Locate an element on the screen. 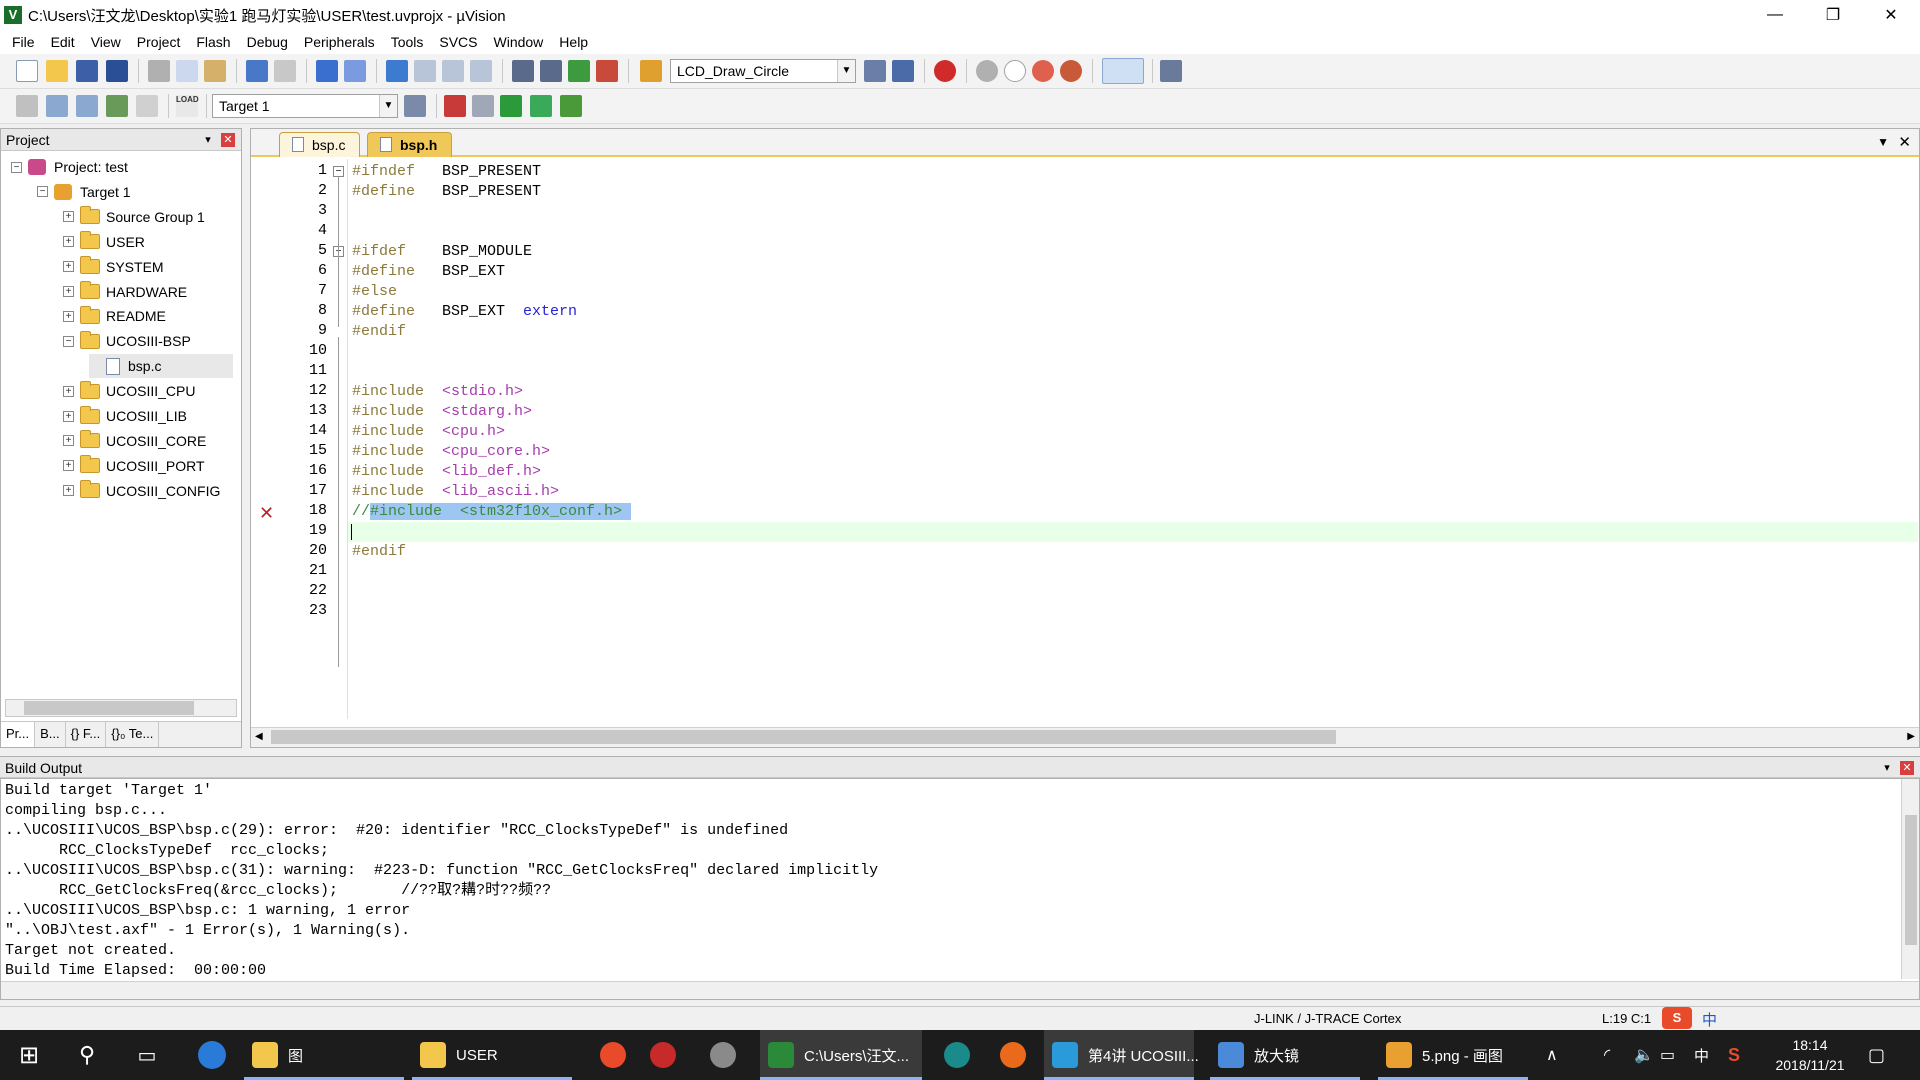 This screenshot has height=1080, width=1920. tab-list-chevron-icon: ▼ is located at coordinates (1883, 142).